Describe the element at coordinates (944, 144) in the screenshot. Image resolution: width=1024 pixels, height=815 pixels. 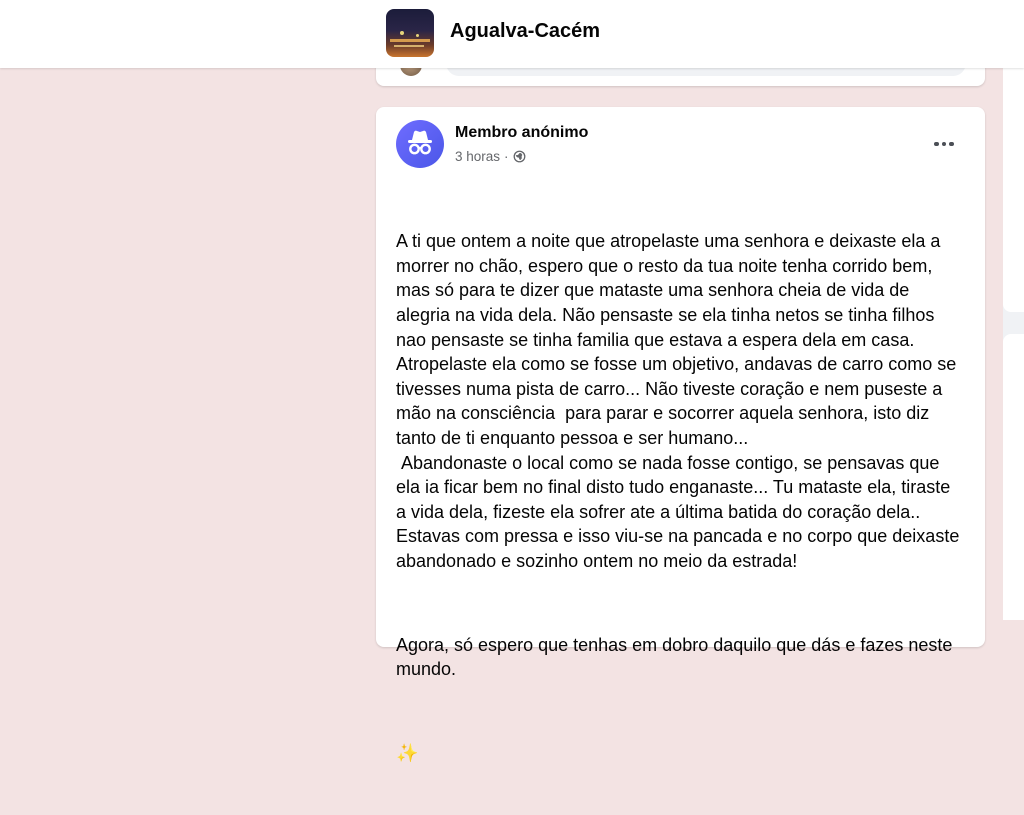
I see `more-options-button` at that location.